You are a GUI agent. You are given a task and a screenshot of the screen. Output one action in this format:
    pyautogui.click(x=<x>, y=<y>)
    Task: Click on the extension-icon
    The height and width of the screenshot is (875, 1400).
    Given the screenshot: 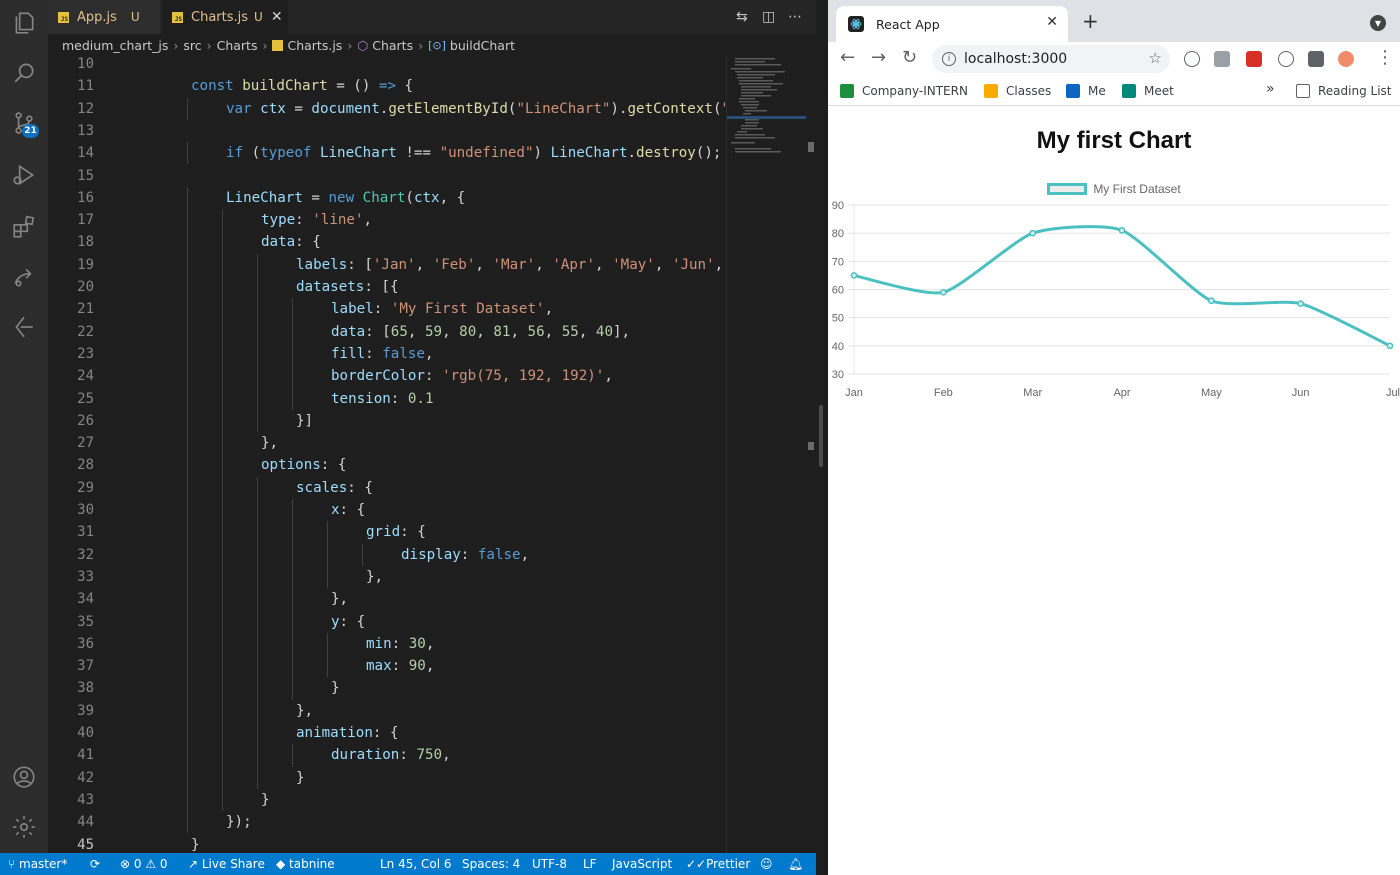 What is the action you would take?
    pyautogui.click(x=1192, y=59)
    